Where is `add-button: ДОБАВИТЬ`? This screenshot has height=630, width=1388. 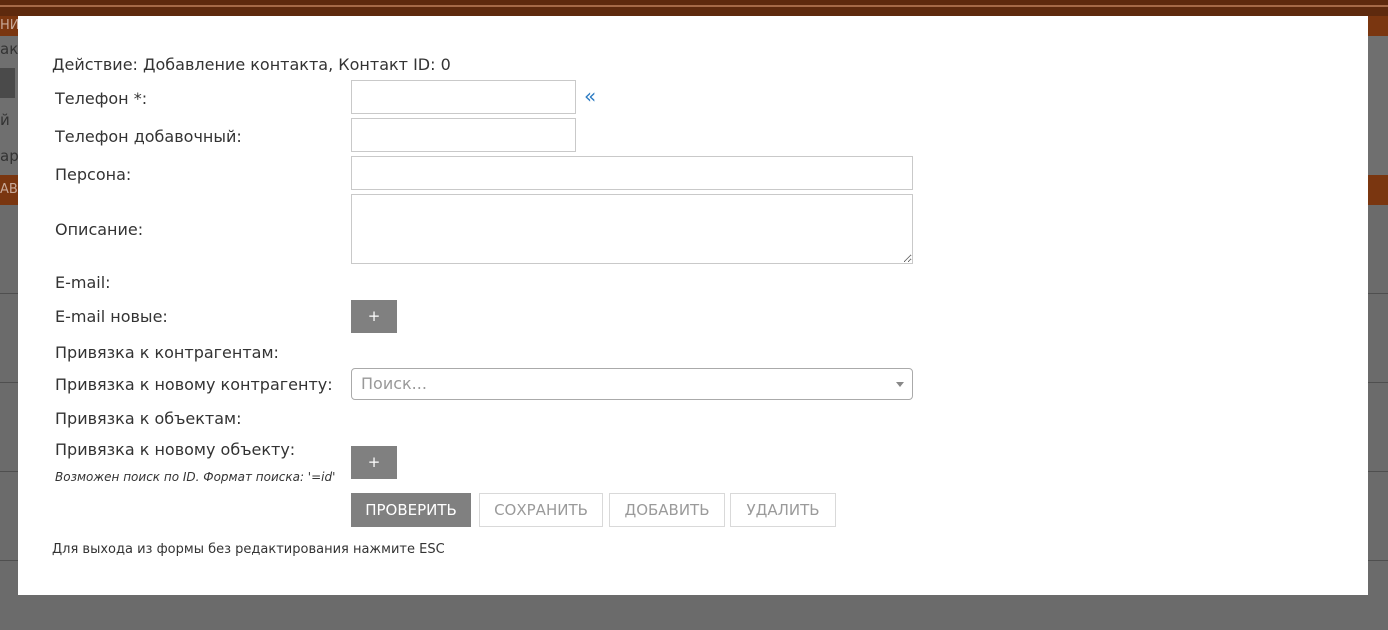
add-button: ДОБАВИТЬ is located at coordinates (667, 510).